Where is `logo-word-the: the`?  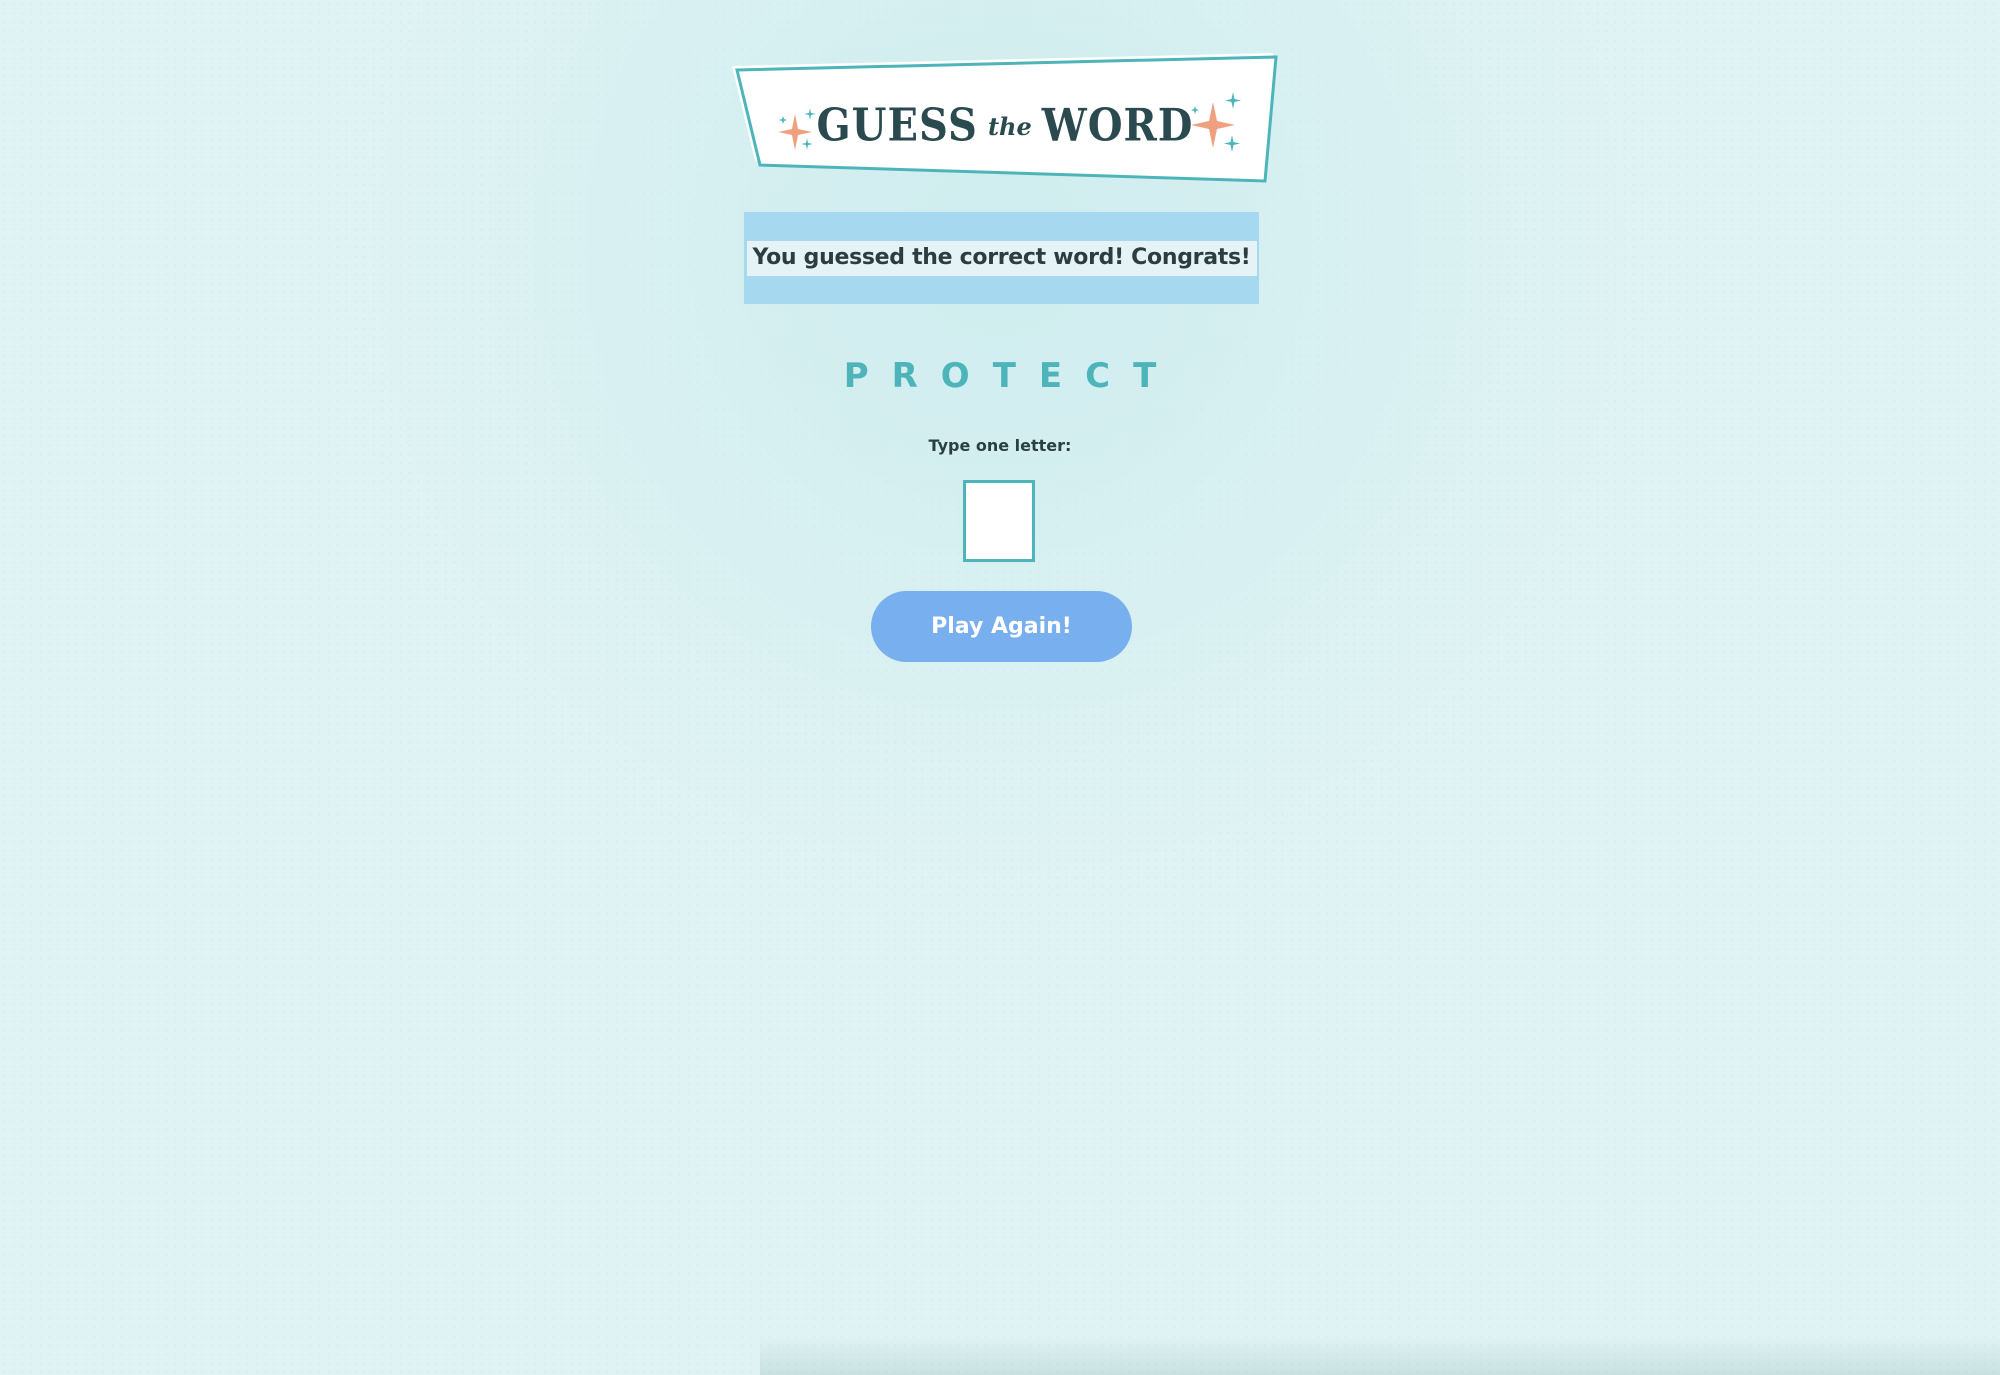
logo-word-the: the is located at coordinates (1009, 126).